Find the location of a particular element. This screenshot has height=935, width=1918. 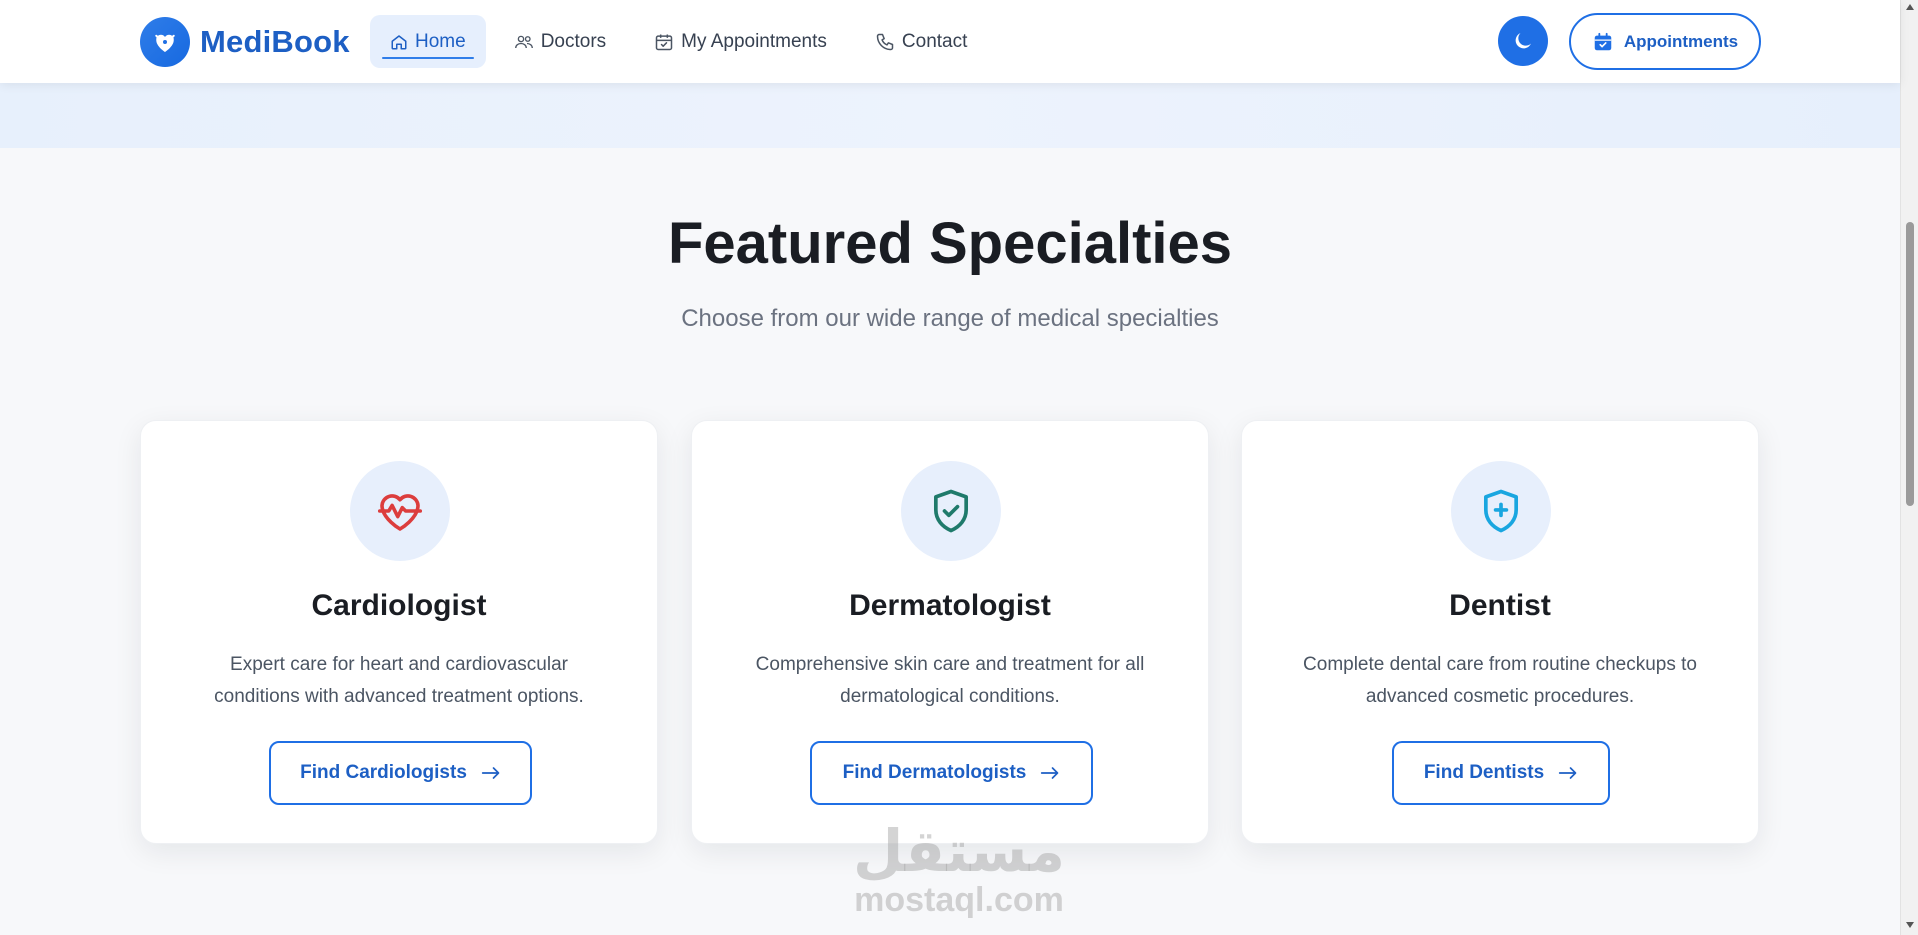

nav-item-doctors: Doctors is located at coordinates (560, 41).